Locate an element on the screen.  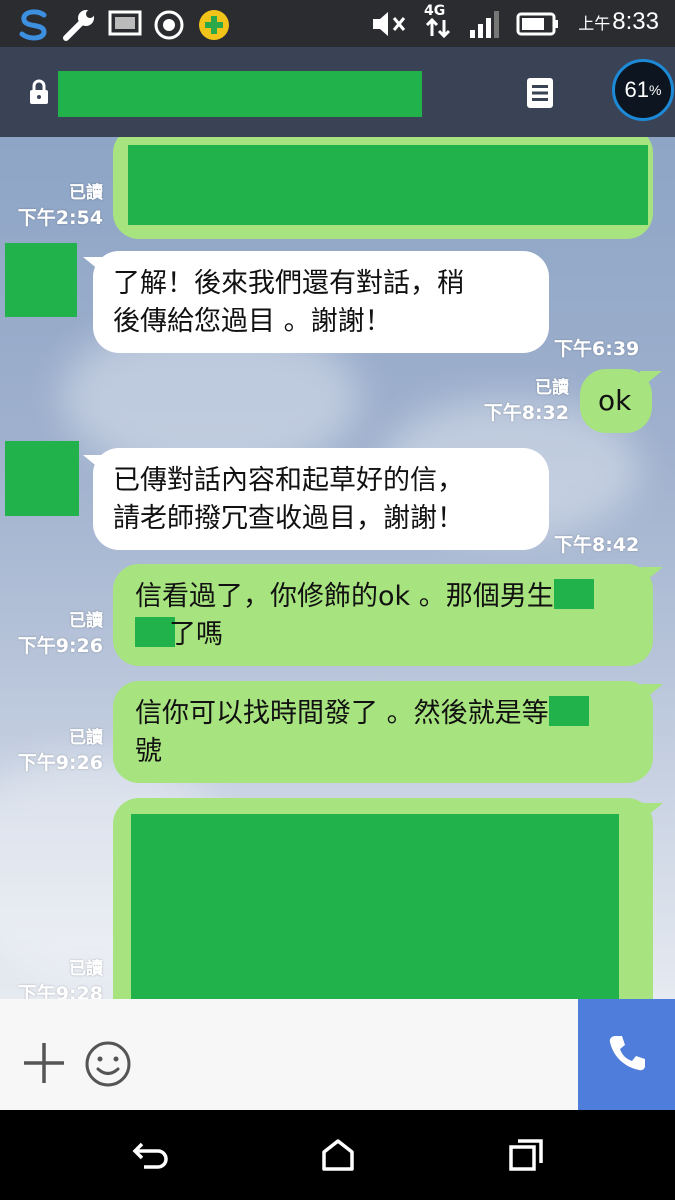
message-line: 了解！後來我們還有對話，稍 is located at coordinates (288, 283).